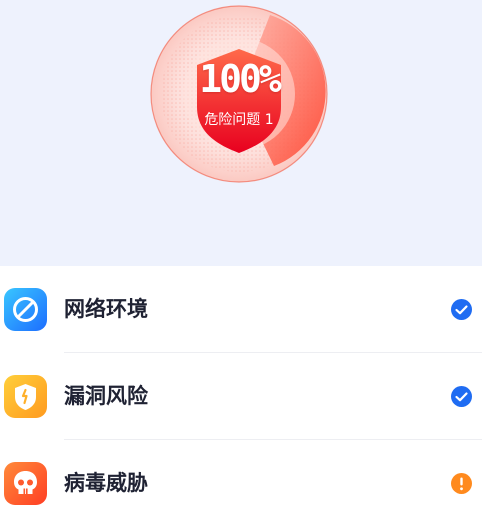  I want to click on scan-percent: 100%, so click(240, 79).